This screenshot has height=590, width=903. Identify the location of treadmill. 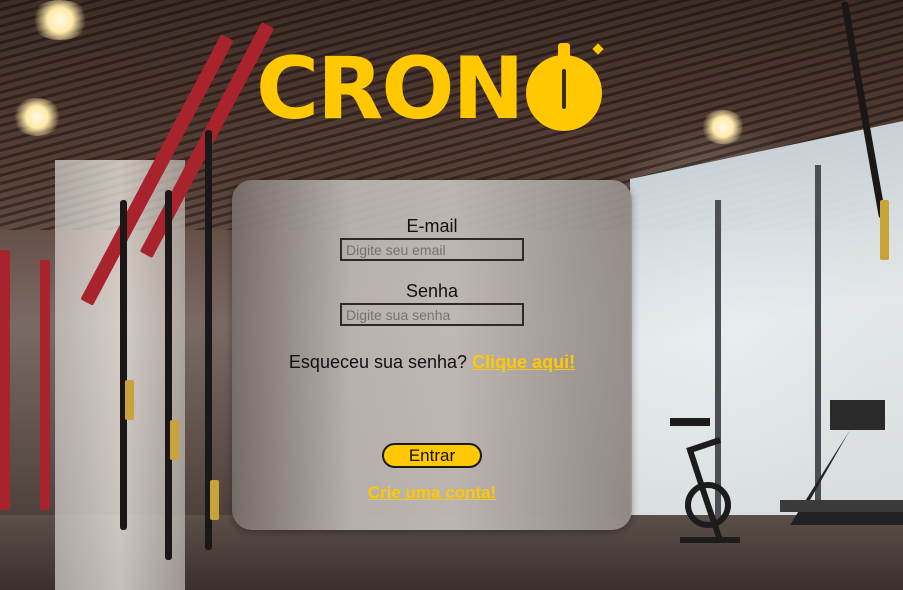
(841, 462).